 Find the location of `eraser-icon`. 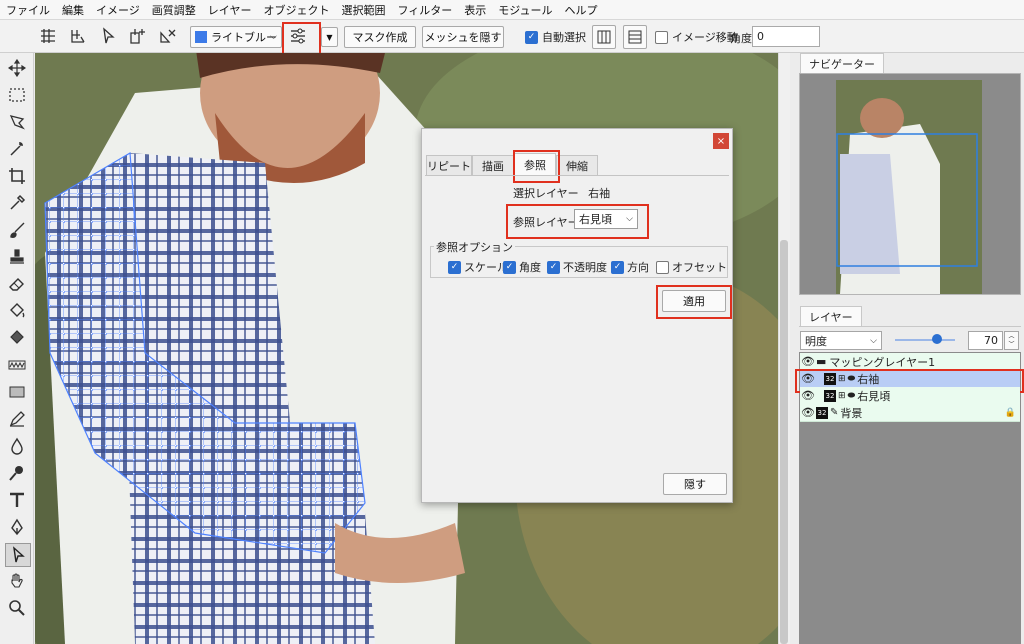

eraser-icon is located at coordinates (17, 284).